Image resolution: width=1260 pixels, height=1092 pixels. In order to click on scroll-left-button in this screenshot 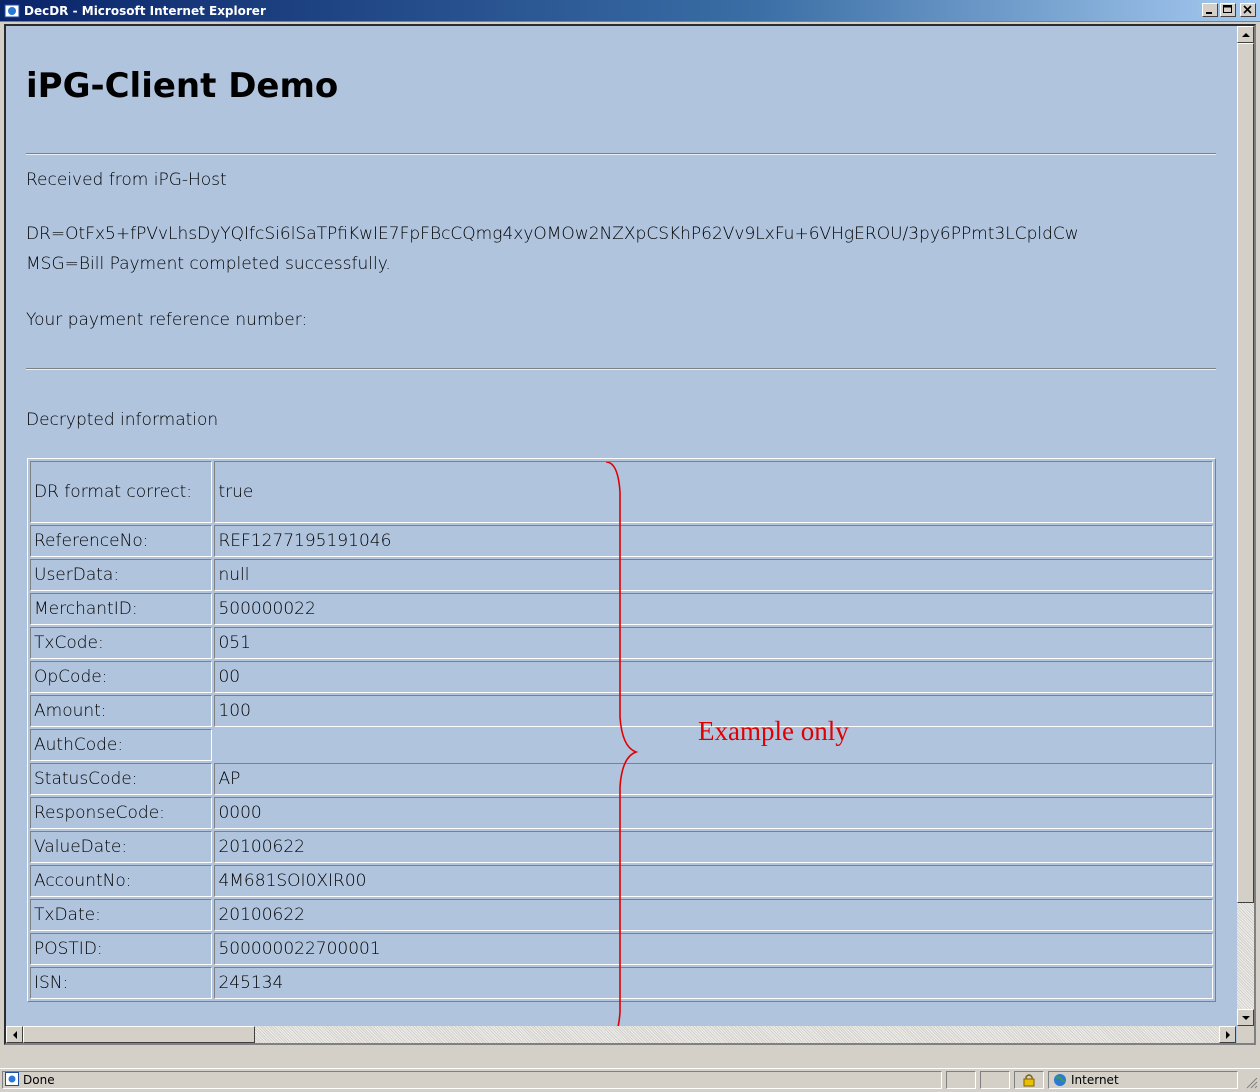, I will do `click(14, 1034)`.